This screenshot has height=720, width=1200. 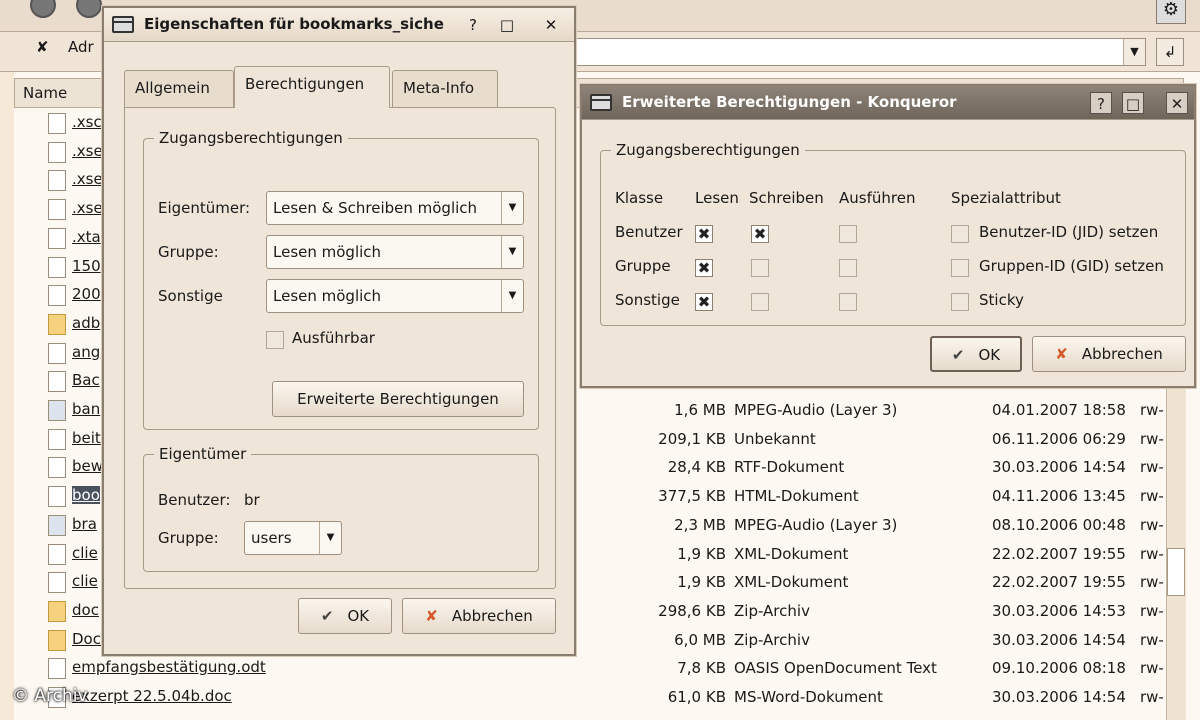 I want to click on forward-icon, so click(x=89, y=9).